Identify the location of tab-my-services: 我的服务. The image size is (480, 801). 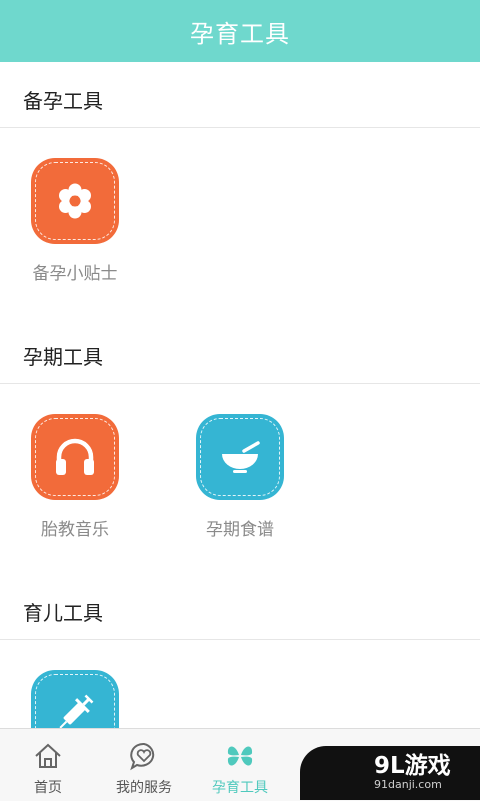
(144, 765).